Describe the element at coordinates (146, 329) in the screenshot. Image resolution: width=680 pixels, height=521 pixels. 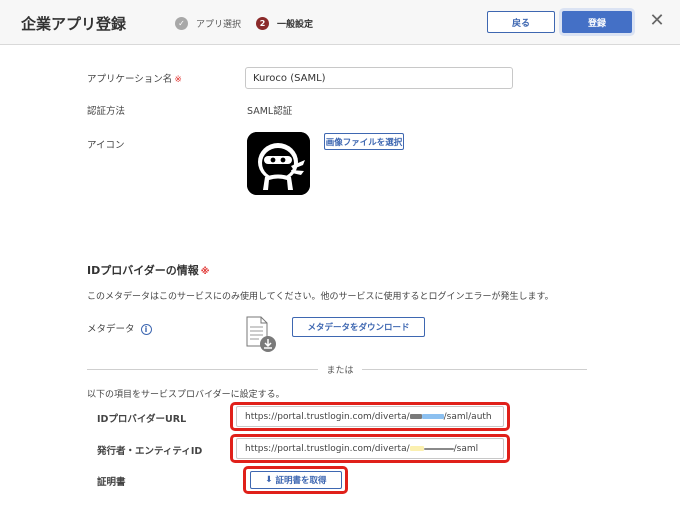
I see `info-icon: i` at that location.